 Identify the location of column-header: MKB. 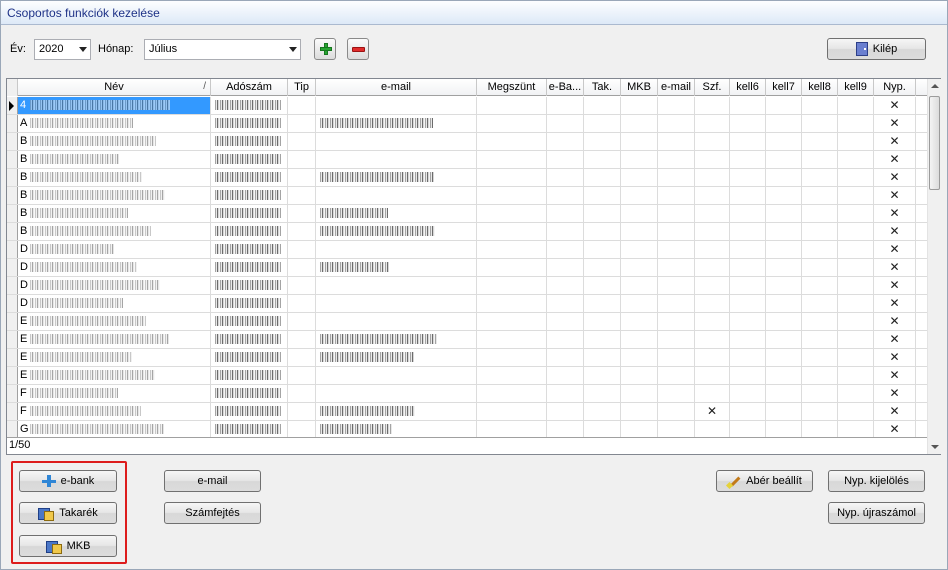
(639, 87).